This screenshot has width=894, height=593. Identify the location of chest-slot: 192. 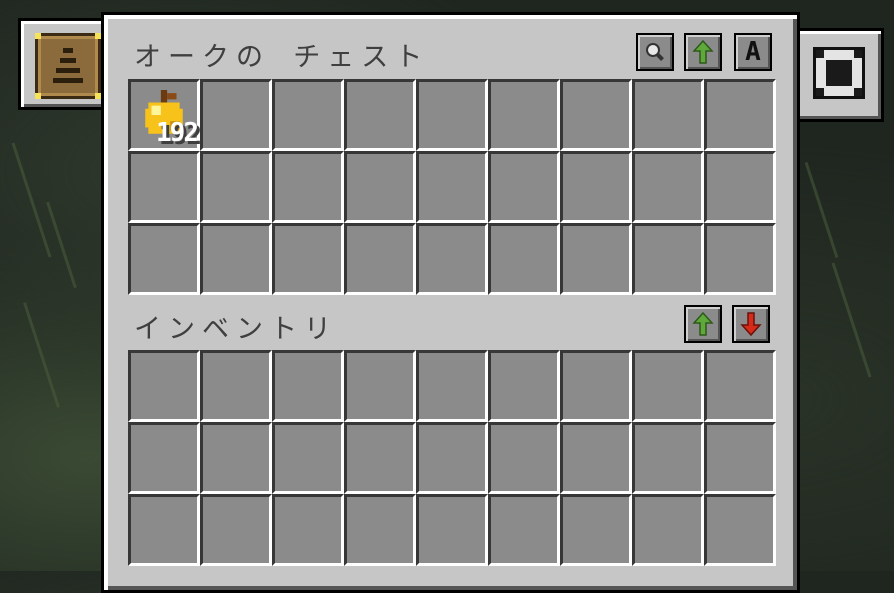
(164, 115).